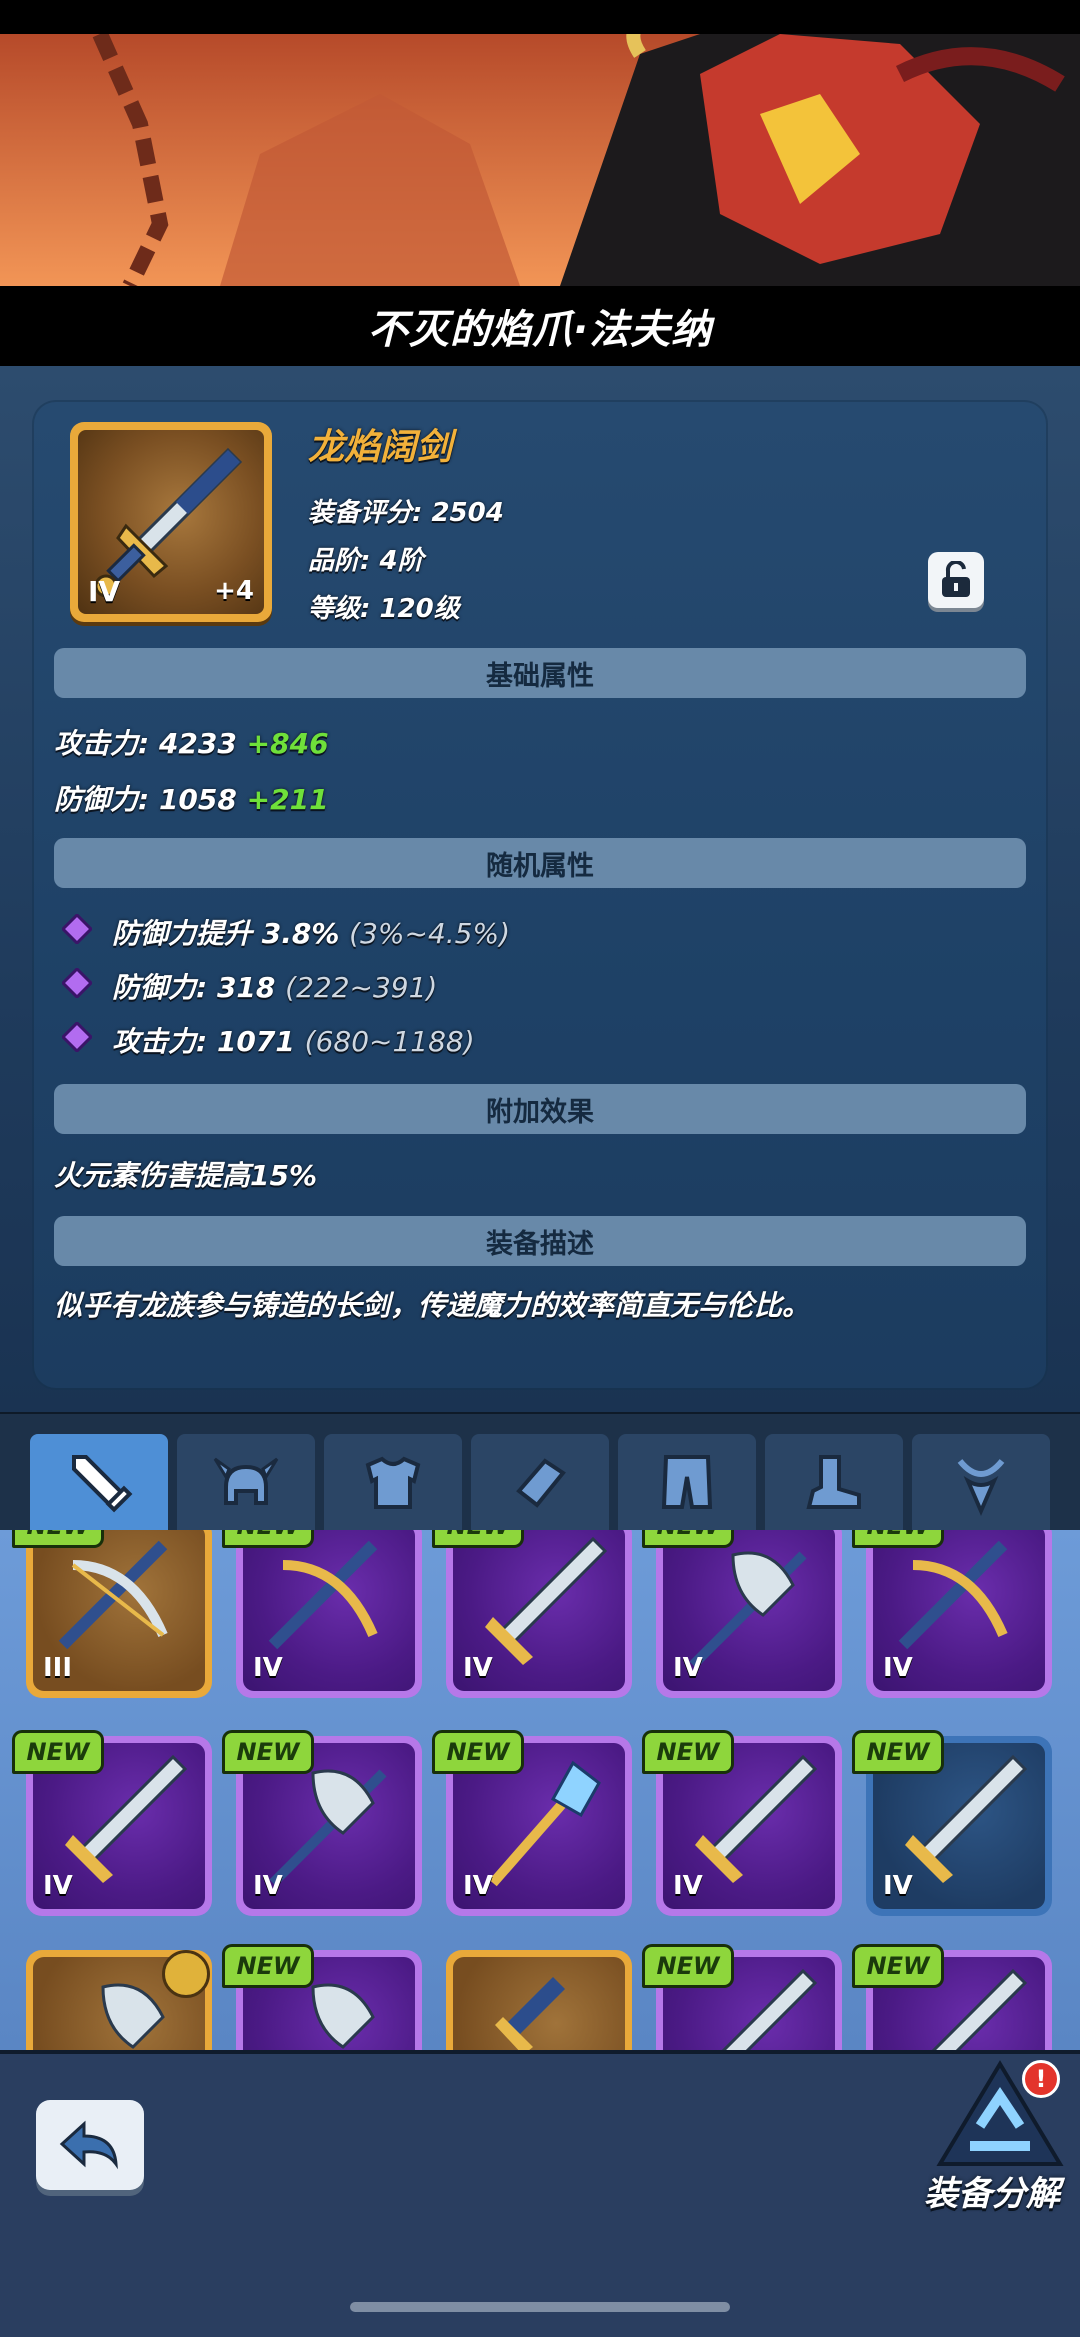 This screenshot has width=1080, height=2337. What do you see at coordinates (406, 513) in the screenshot?
I see `equipment-score: 装备评分: 2504` at bounding box center [406, 513].